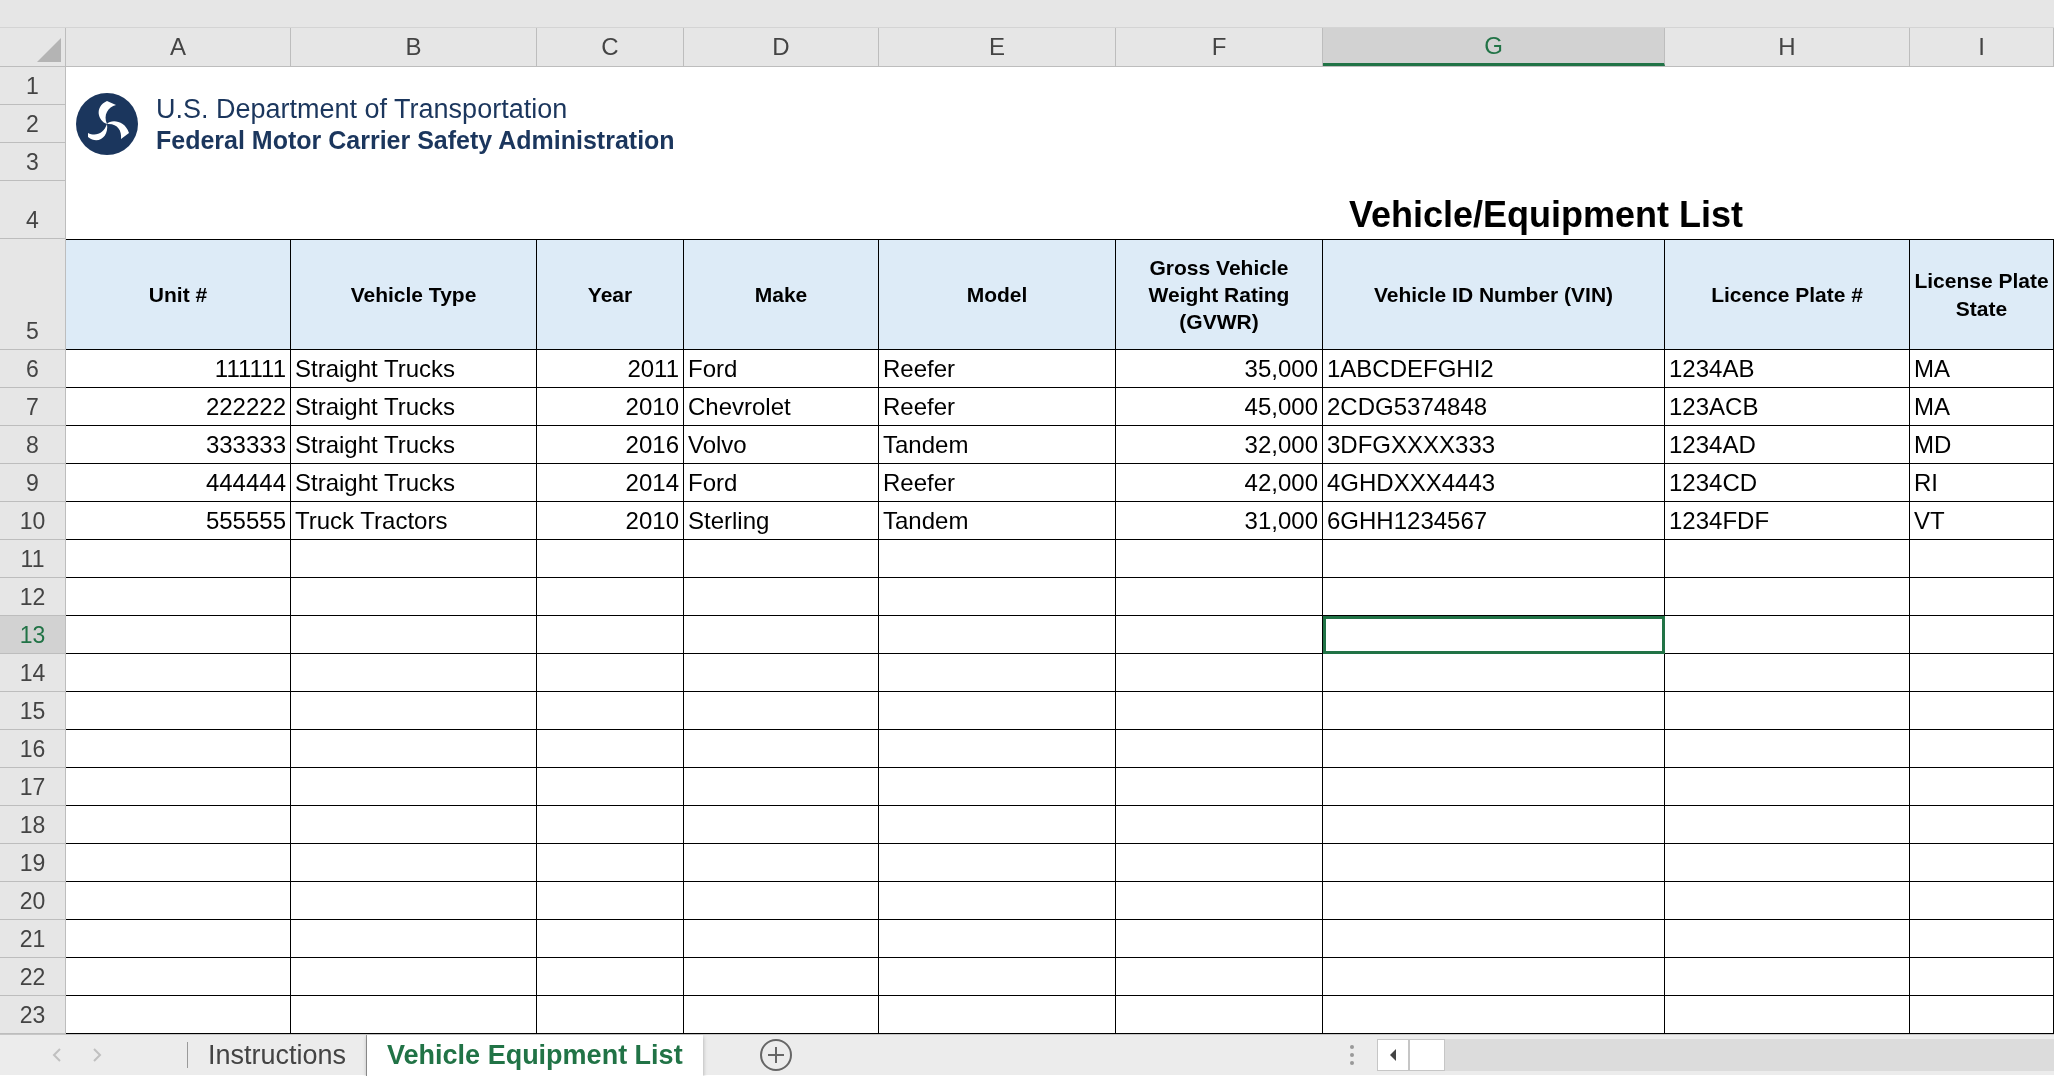  What do you see at coordinates (1494, 47) in the screenshot?
I see `column-header: G` at bounding box center [1494, 47].